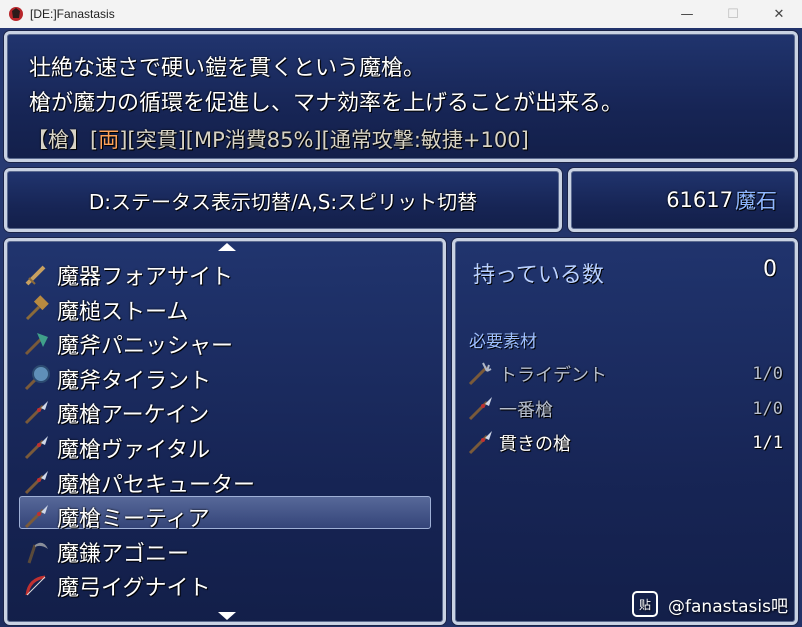  What do you see at coordinates (770, 269) in the screenshot?
I see `owned-count: 0` at bounding box center [770, 269].